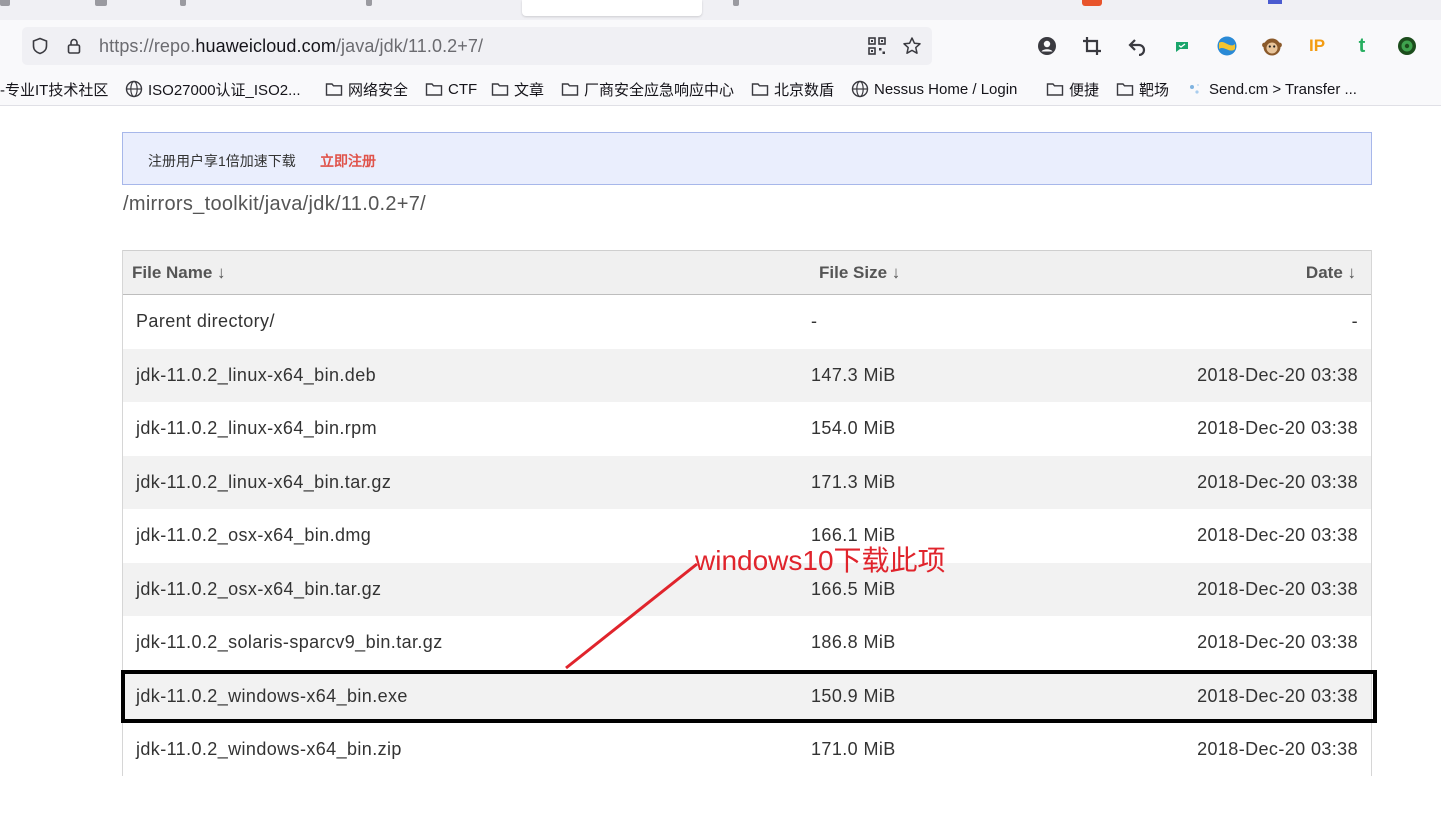 This screenshot has width=1441, height=832. I want to click on file-name-link: jdk-11.0.2_osx-x64_bin.tar.gz, so click(258, 589).